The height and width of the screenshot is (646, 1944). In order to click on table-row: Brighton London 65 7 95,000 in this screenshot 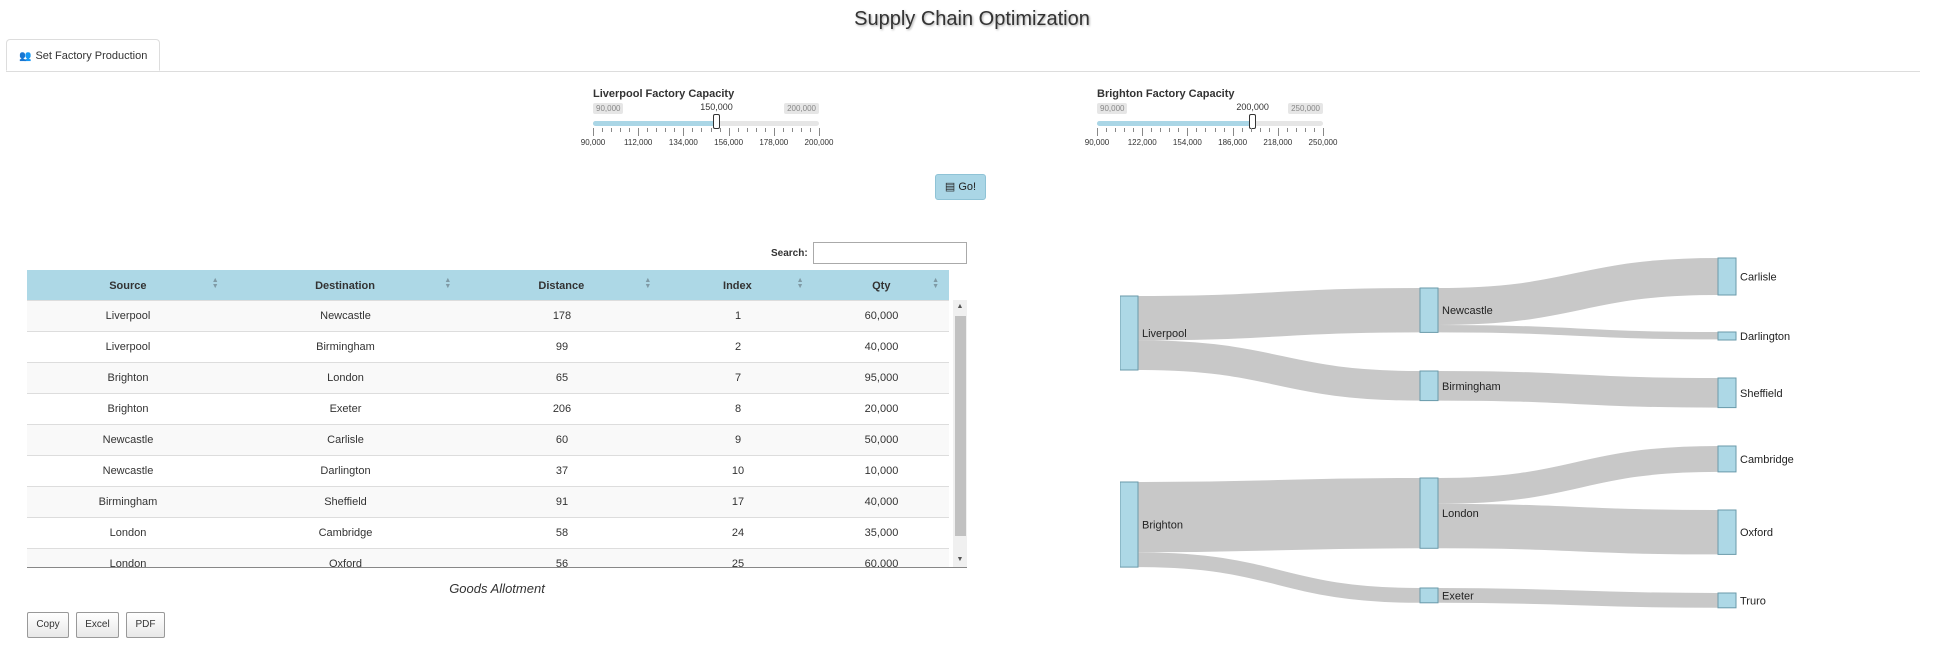, I will do `click(488, 378)`.